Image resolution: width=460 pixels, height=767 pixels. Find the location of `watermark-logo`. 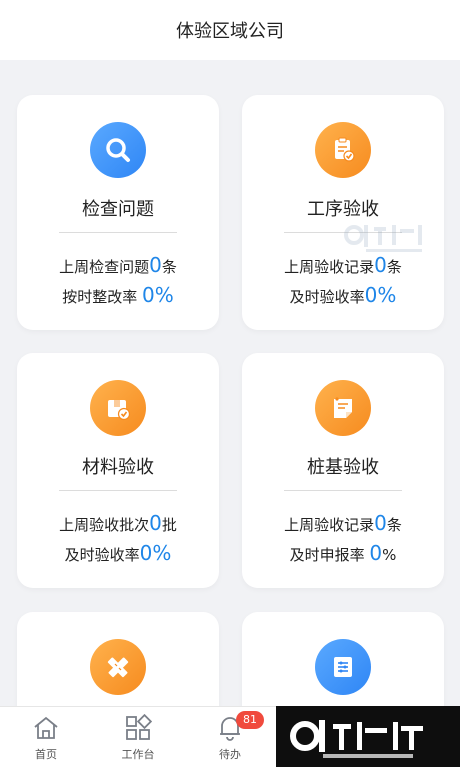

watermark-logo is located at coordinates (368, 736).